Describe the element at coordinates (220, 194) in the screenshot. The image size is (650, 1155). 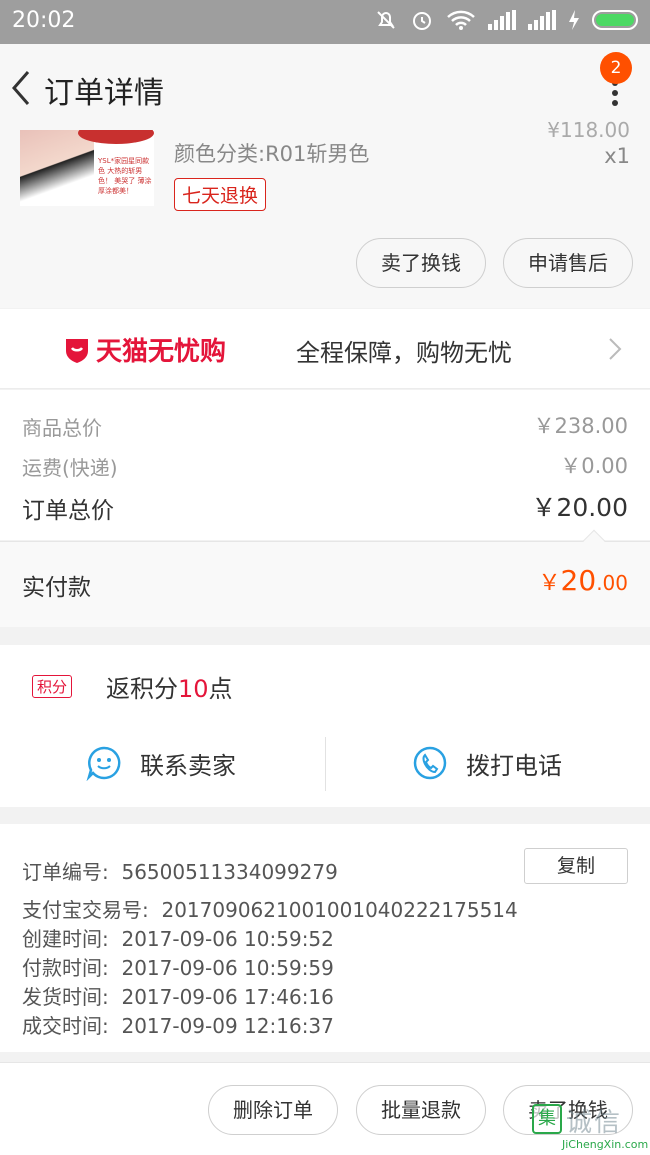
I see `return-policy-tag: 七天退换` at that location.